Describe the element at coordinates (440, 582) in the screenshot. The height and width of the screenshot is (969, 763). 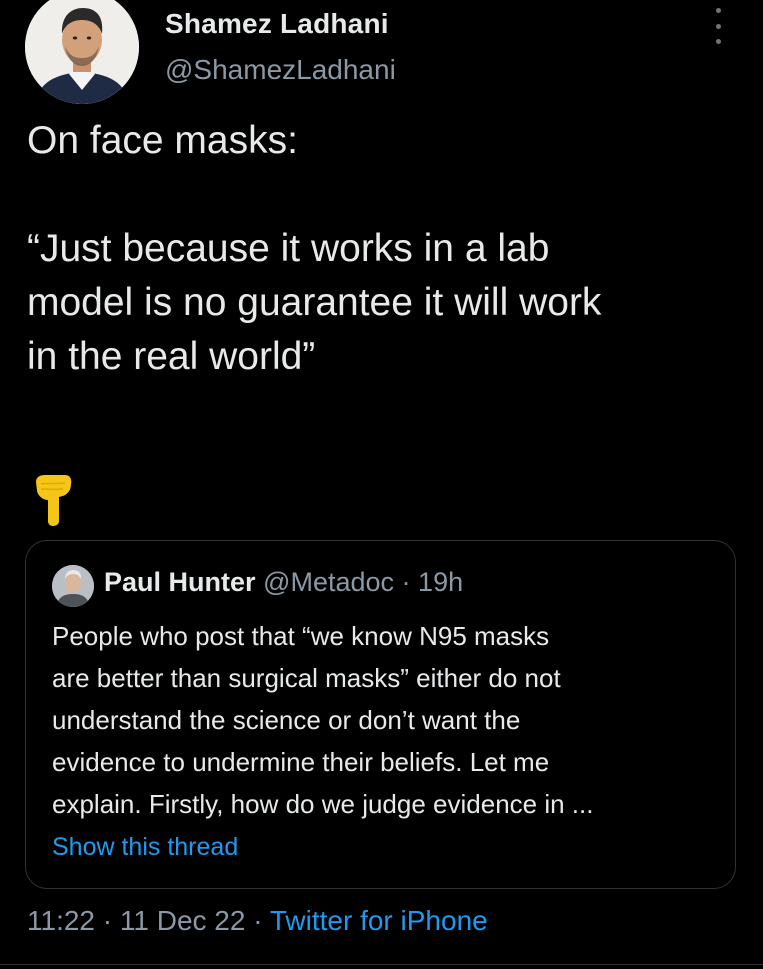
I see `quoted-tweet-time: 19h` at that location.